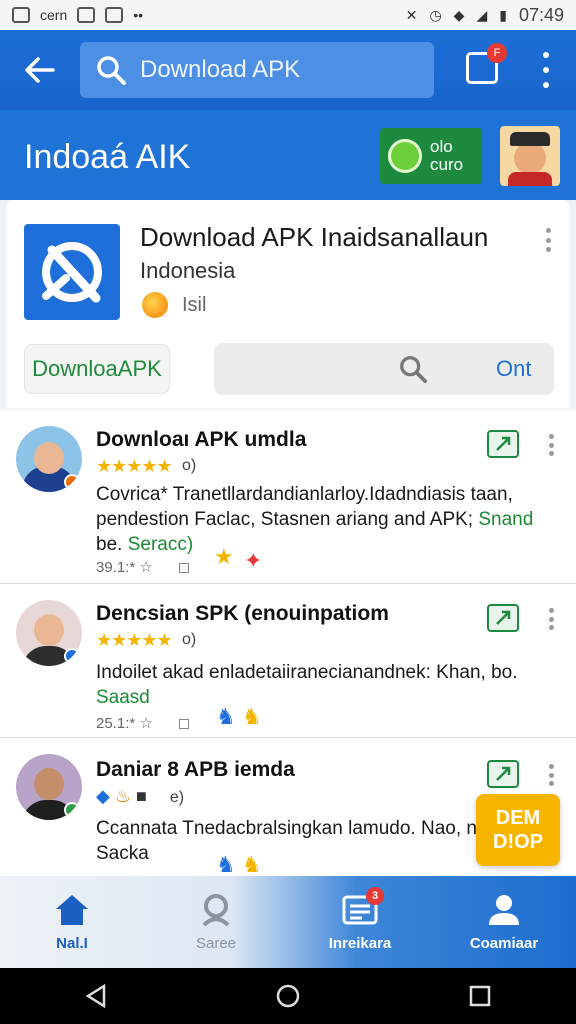  I want to click on circle-home-icon, so click(288, 996).